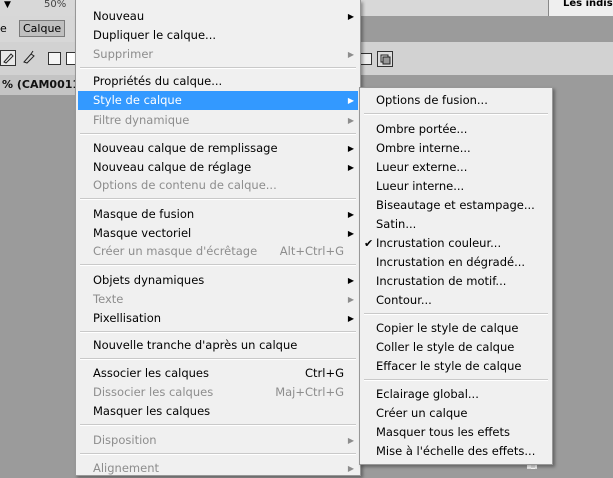  What do you see at coordinates (218, 167) in the screenshot?
I see `menu-item-calque-reglage: Nouveau calque de réglage ▶` at bounding box center [218, 167].